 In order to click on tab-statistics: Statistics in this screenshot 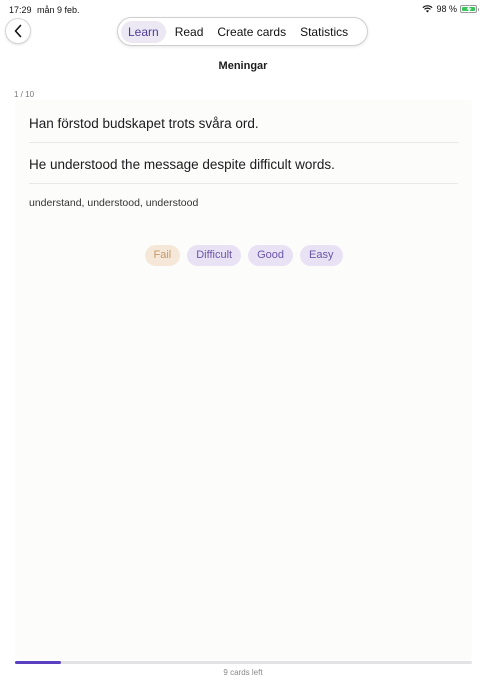, I will do `click(324, 32)`.